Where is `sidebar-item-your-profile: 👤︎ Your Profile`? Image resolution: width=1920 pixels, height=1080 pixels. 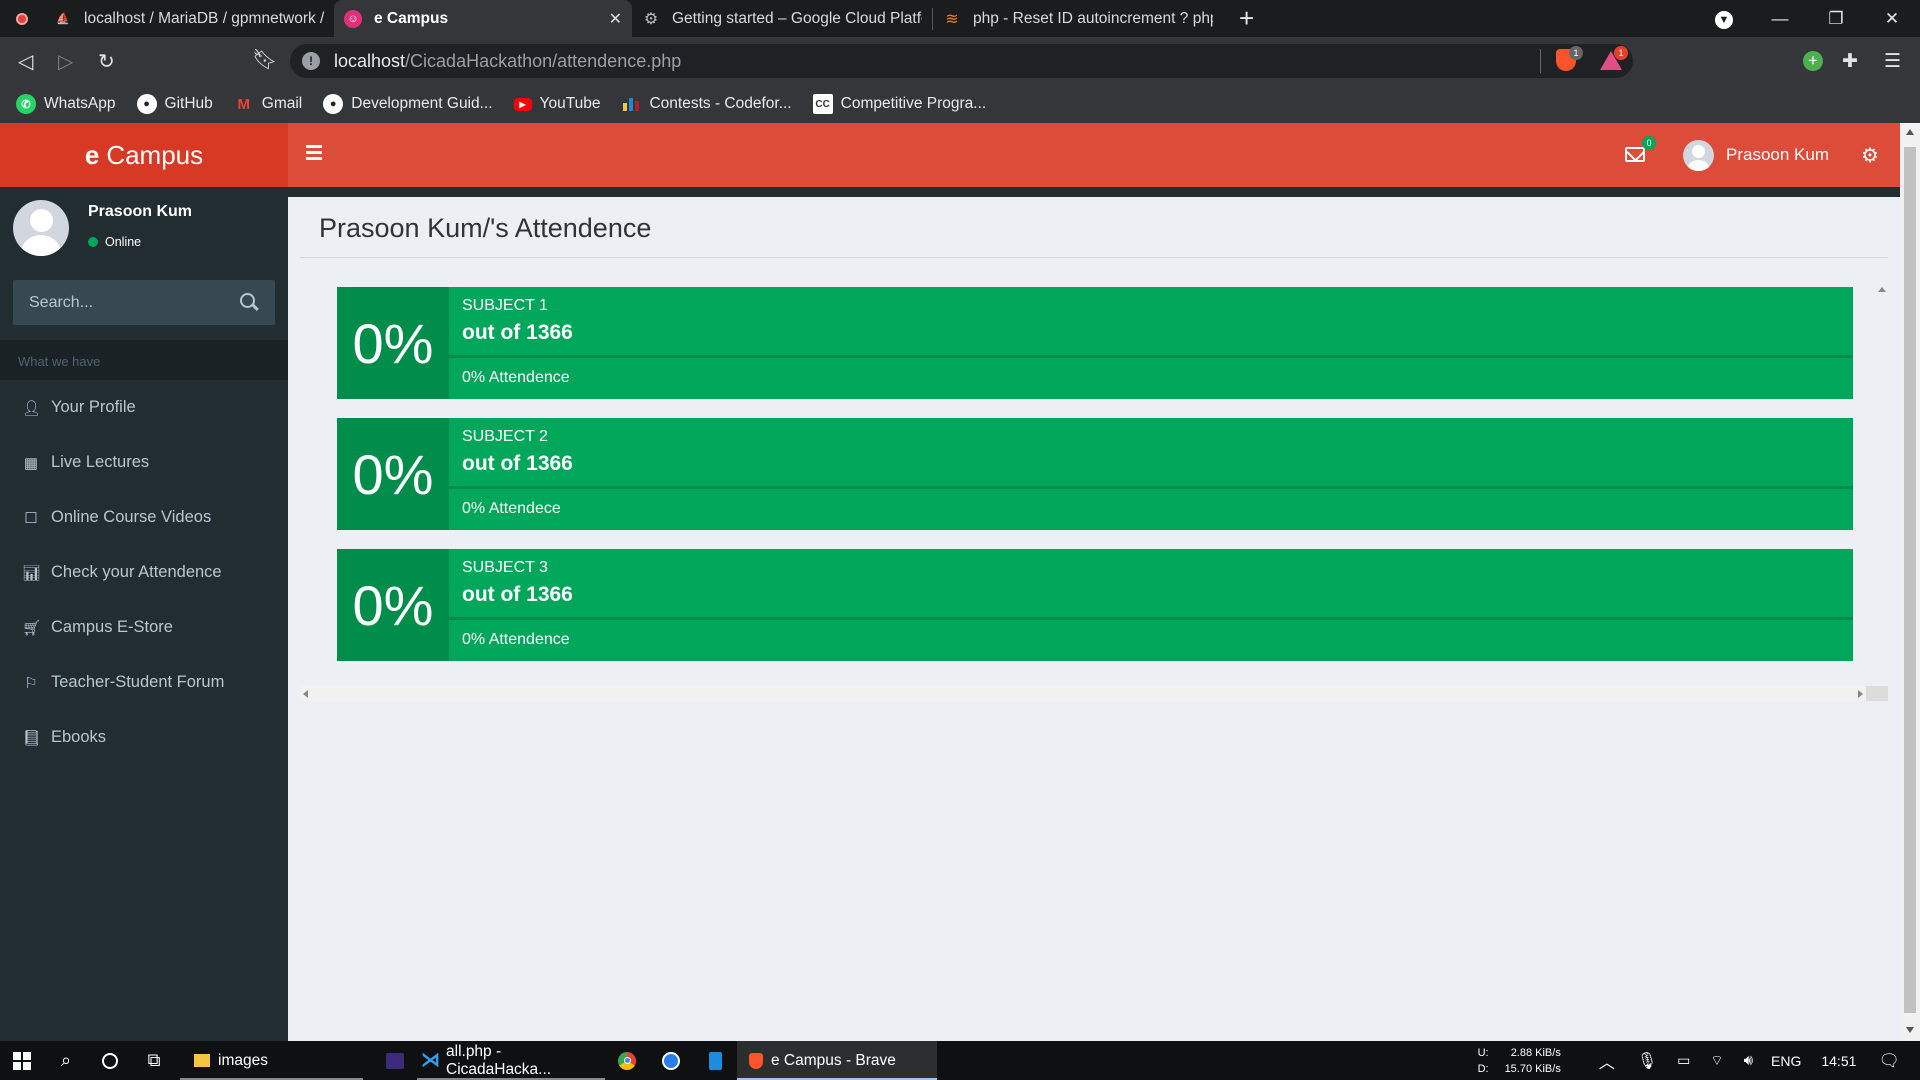 sidebar-item-your-profile: 👤︎ Your Profile is located at coordinates (144, 407).